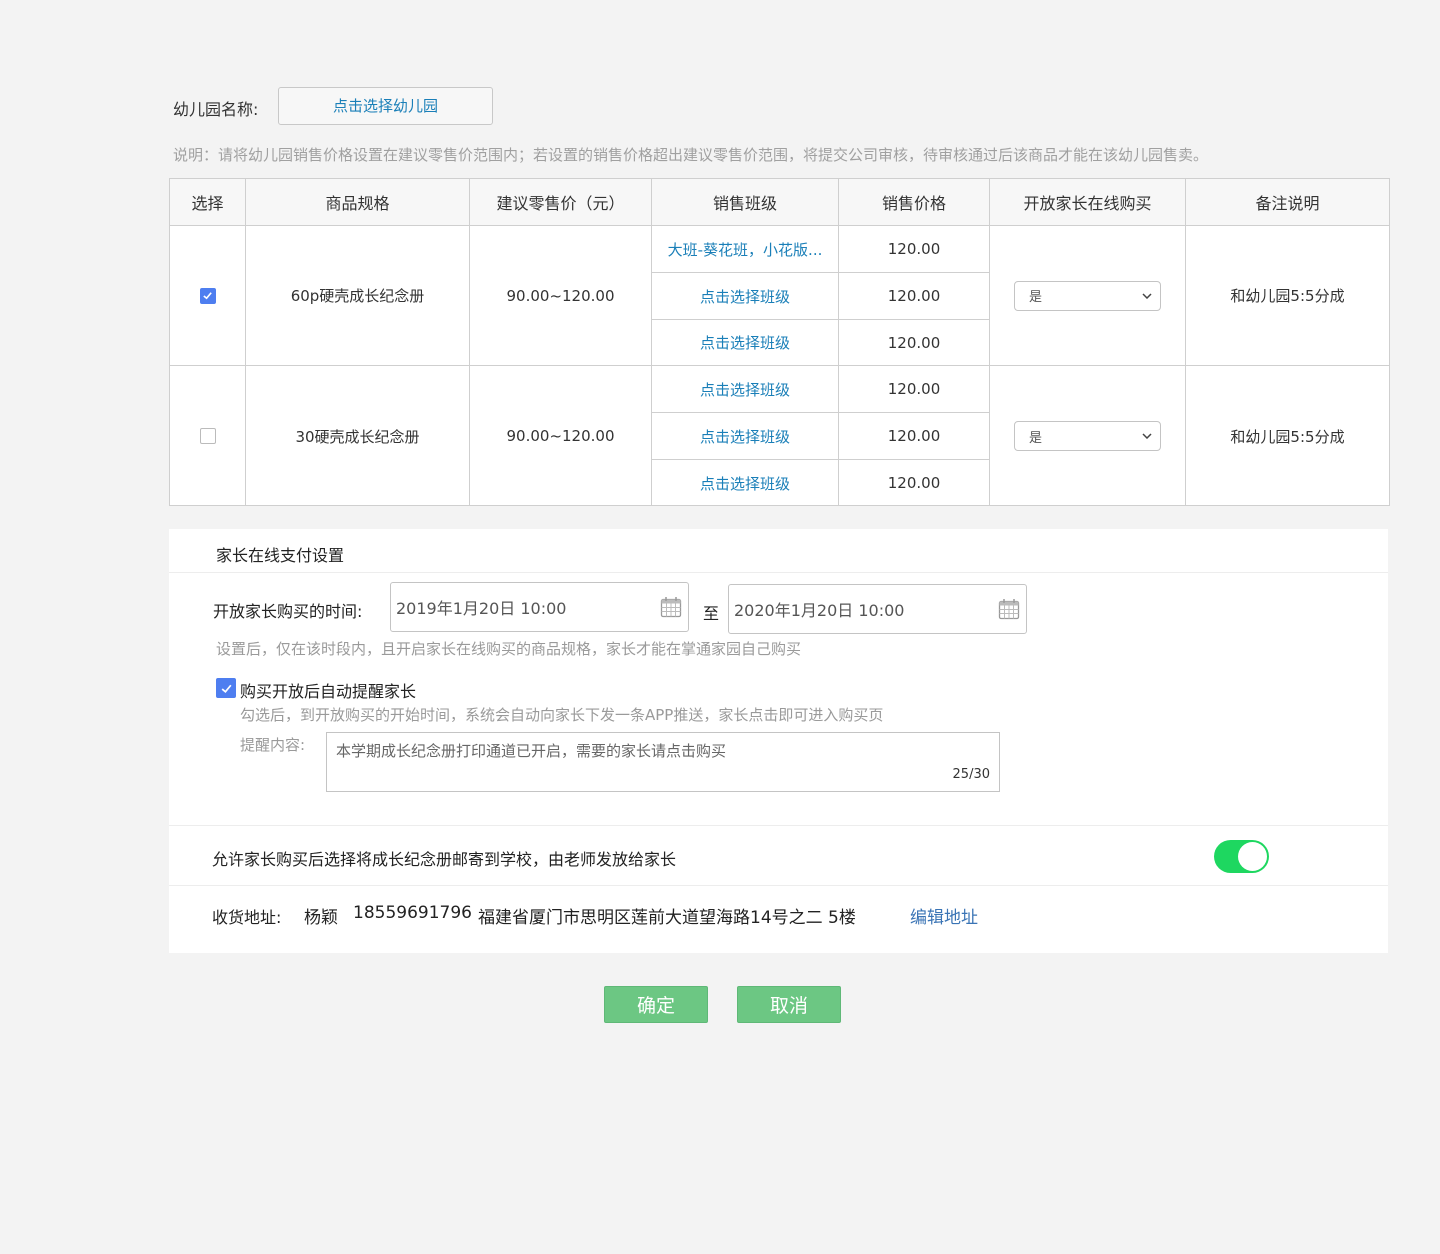 The width and height of the screenshot is (1440, 1254). I want to click on address-name: 杨颖, so click(321, 918).